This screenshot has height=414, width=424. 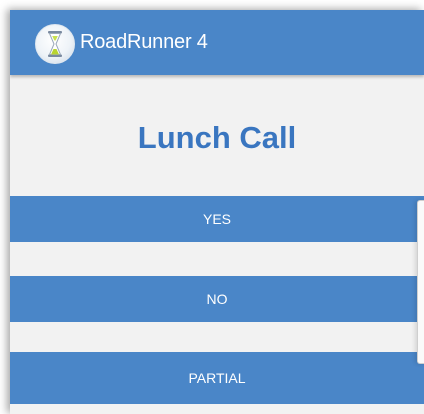 I want to click on app-title: RoadRunner 4, so click(x=144, y=42).